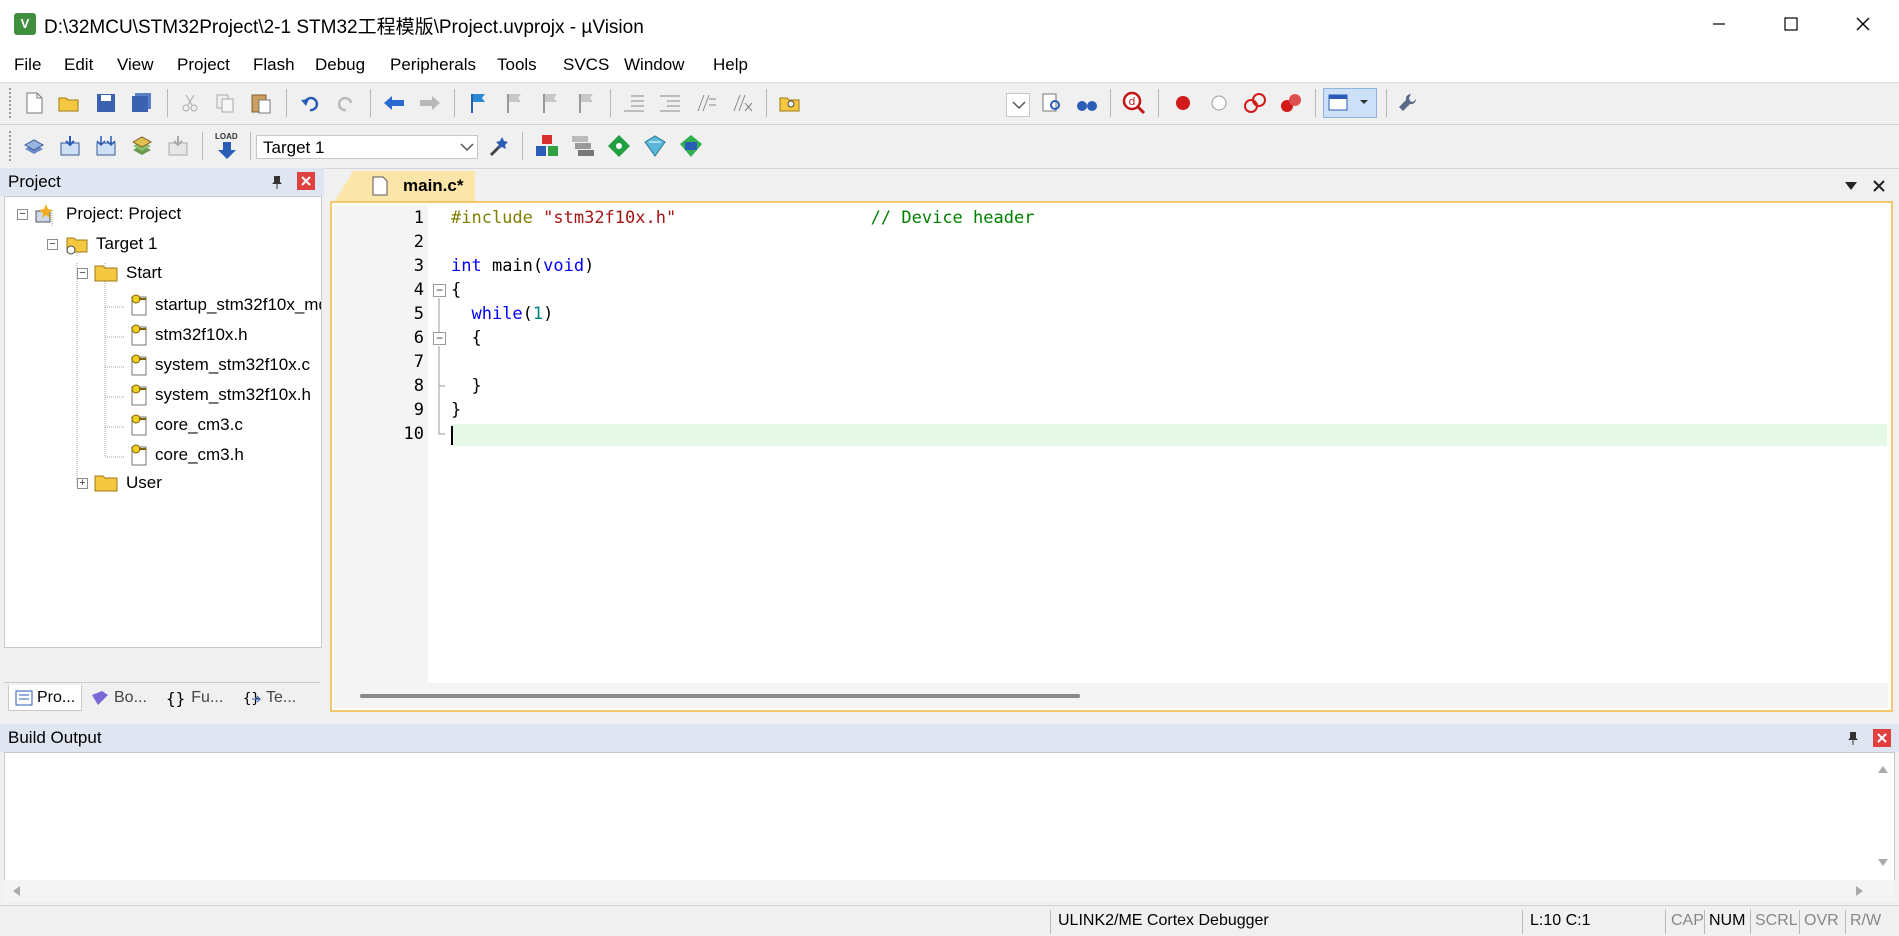 The width and height of the screenshot is (1899, 936). What do you see at coordinates (82, 483) in the screenshot?
I see `expand-toggle: +` at bounding box center [82, 483].